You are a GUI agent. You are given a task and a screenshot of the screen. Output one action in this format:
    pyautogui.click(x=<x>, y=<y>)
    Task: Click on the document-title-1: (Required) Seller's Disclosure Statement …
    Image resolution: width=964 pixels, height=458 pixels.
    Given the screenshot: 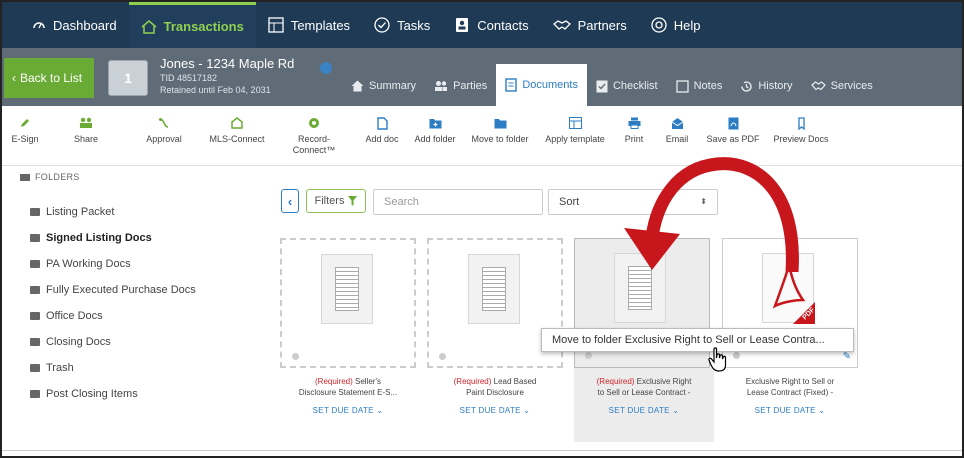 What is the action you would take?
    pyautogui.click(x=348, y=387)
    